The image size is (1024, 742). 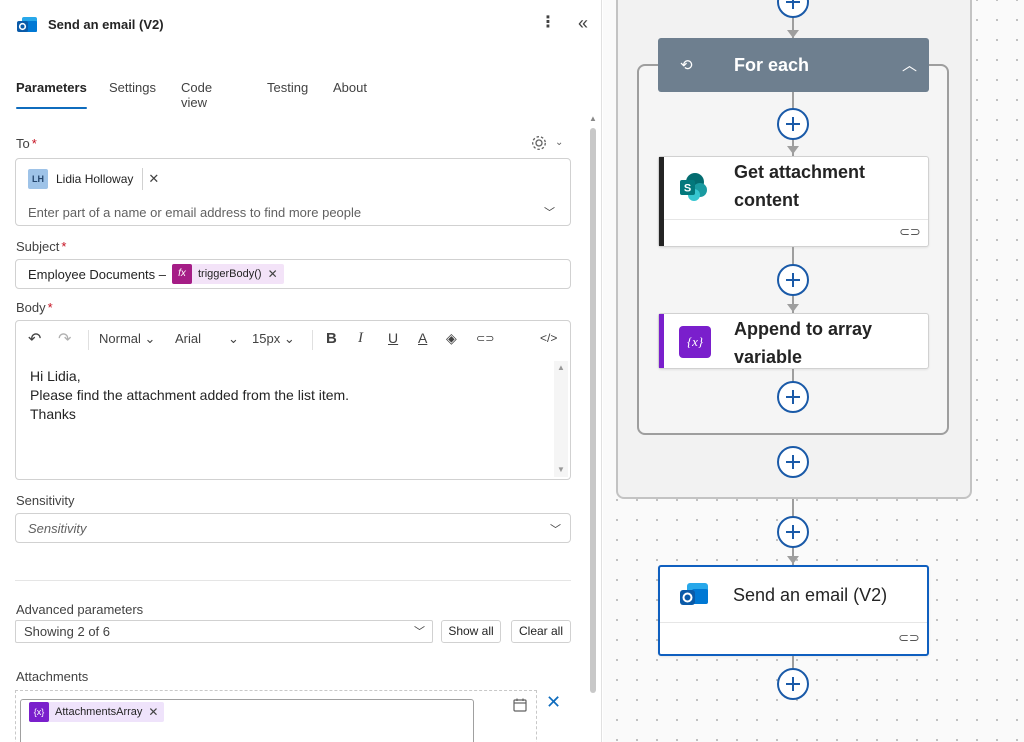 I want to click on collapse-panel-icon: «, so click(x=583, y=24).